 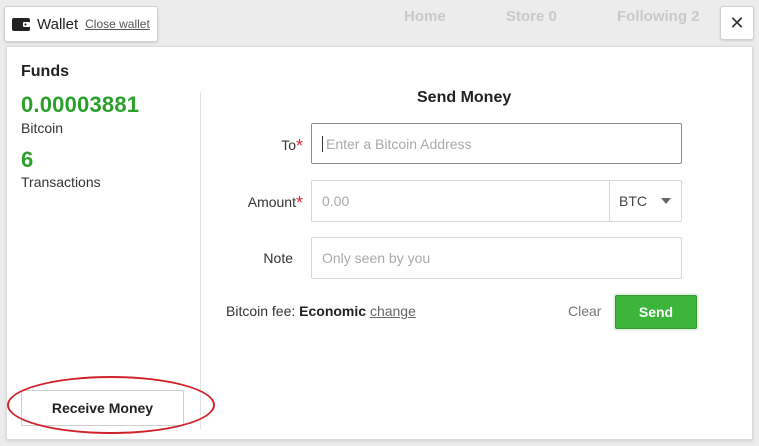 What do you see at coordinates (61, 182) in the screenshot?
I see `transactions-label: Transactions` at bounding box center [61, 182].